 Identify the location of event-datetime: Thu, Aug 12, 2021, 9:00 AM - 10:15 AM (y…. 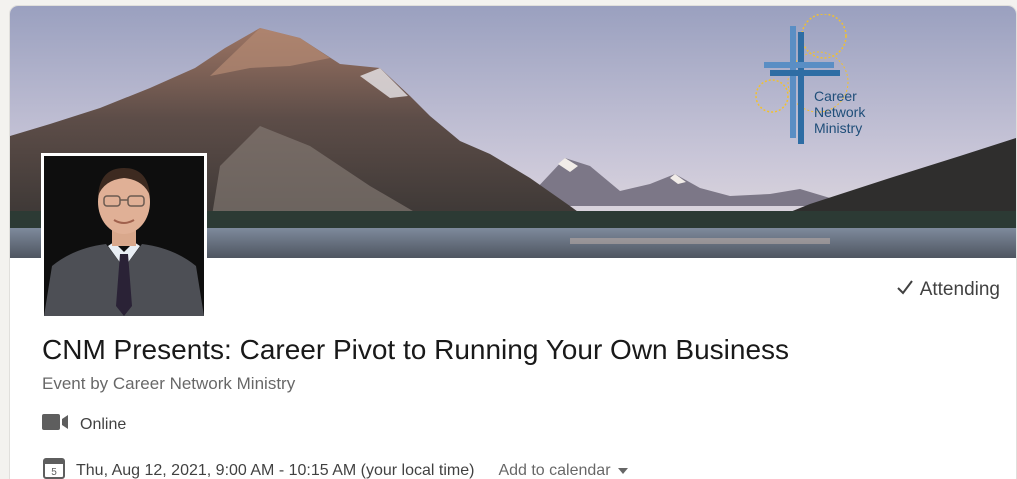
(275, 470).